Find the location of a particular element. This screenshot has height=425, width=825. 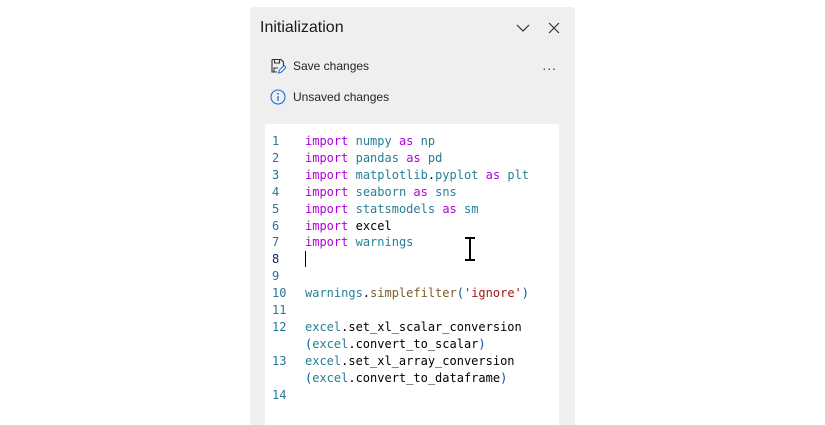

text-caret is located at coordinates (305, 259).